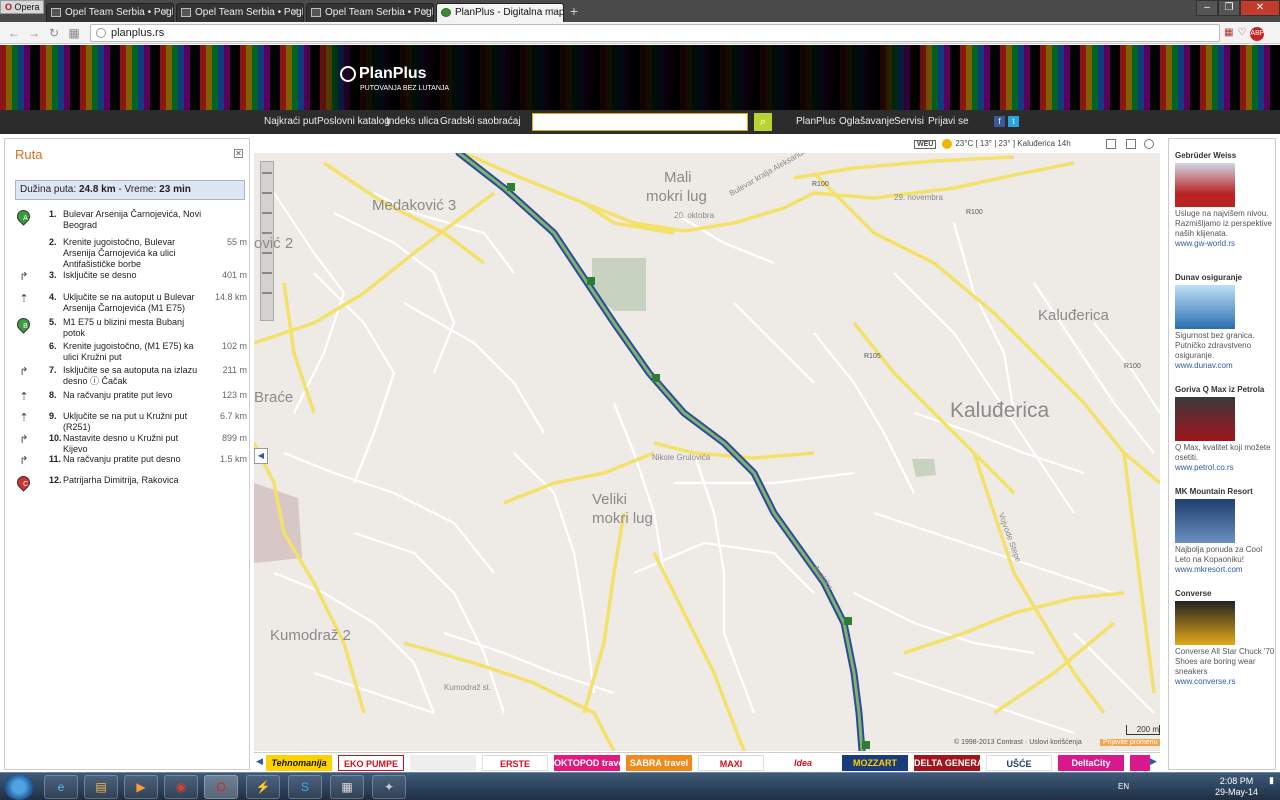  I want to click on ad-logo: MOZZART, so click(875, 763).